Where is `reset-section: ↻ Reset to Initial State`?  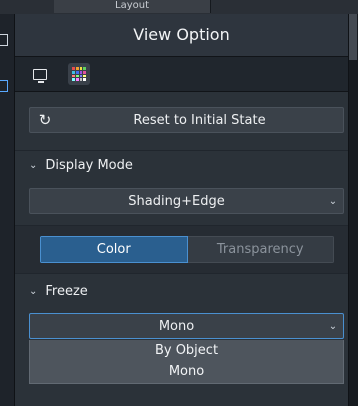 reset-section: ↻ Reset to Initial State is located at coordinates (181, 121).